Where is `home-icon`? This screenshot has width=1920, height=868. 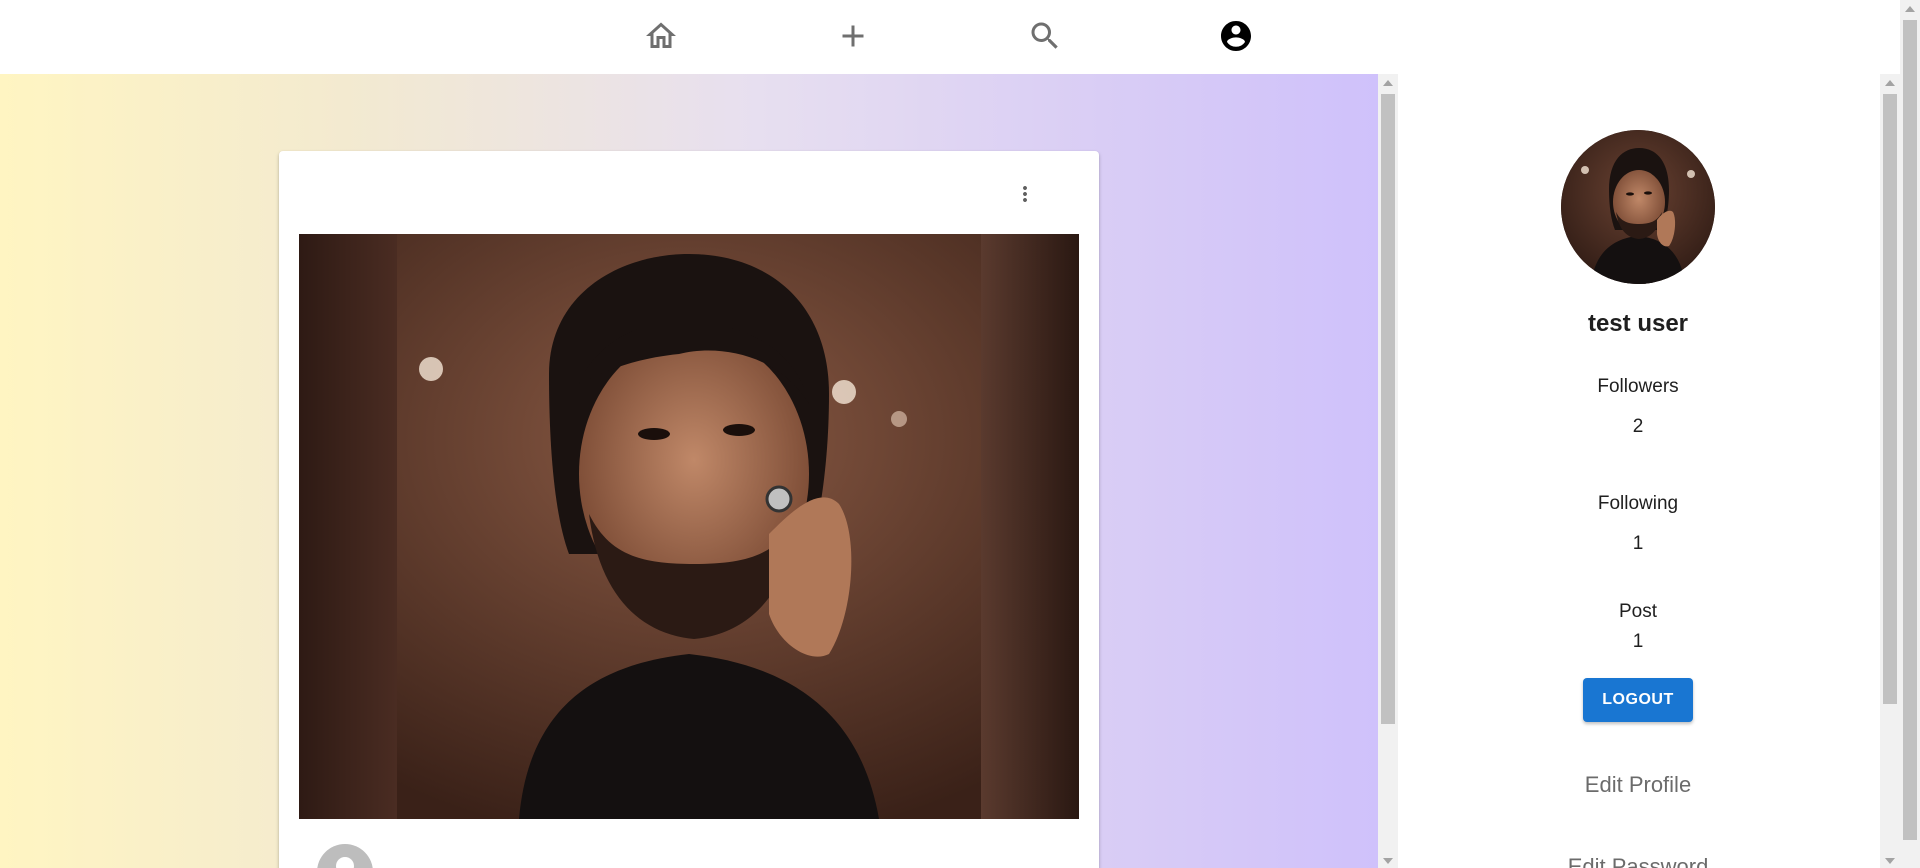 home-icon is located at coordinates (661, 35).